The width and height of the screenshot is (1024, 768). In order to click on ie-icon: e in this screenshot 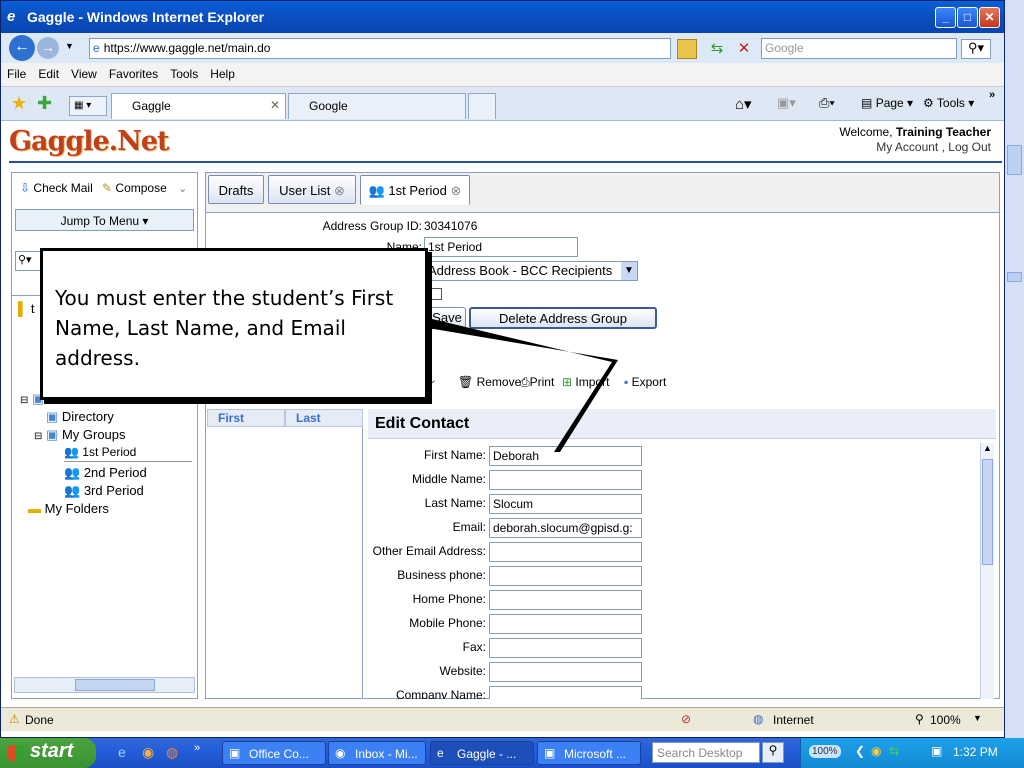, I will do `click(440, 753)`.